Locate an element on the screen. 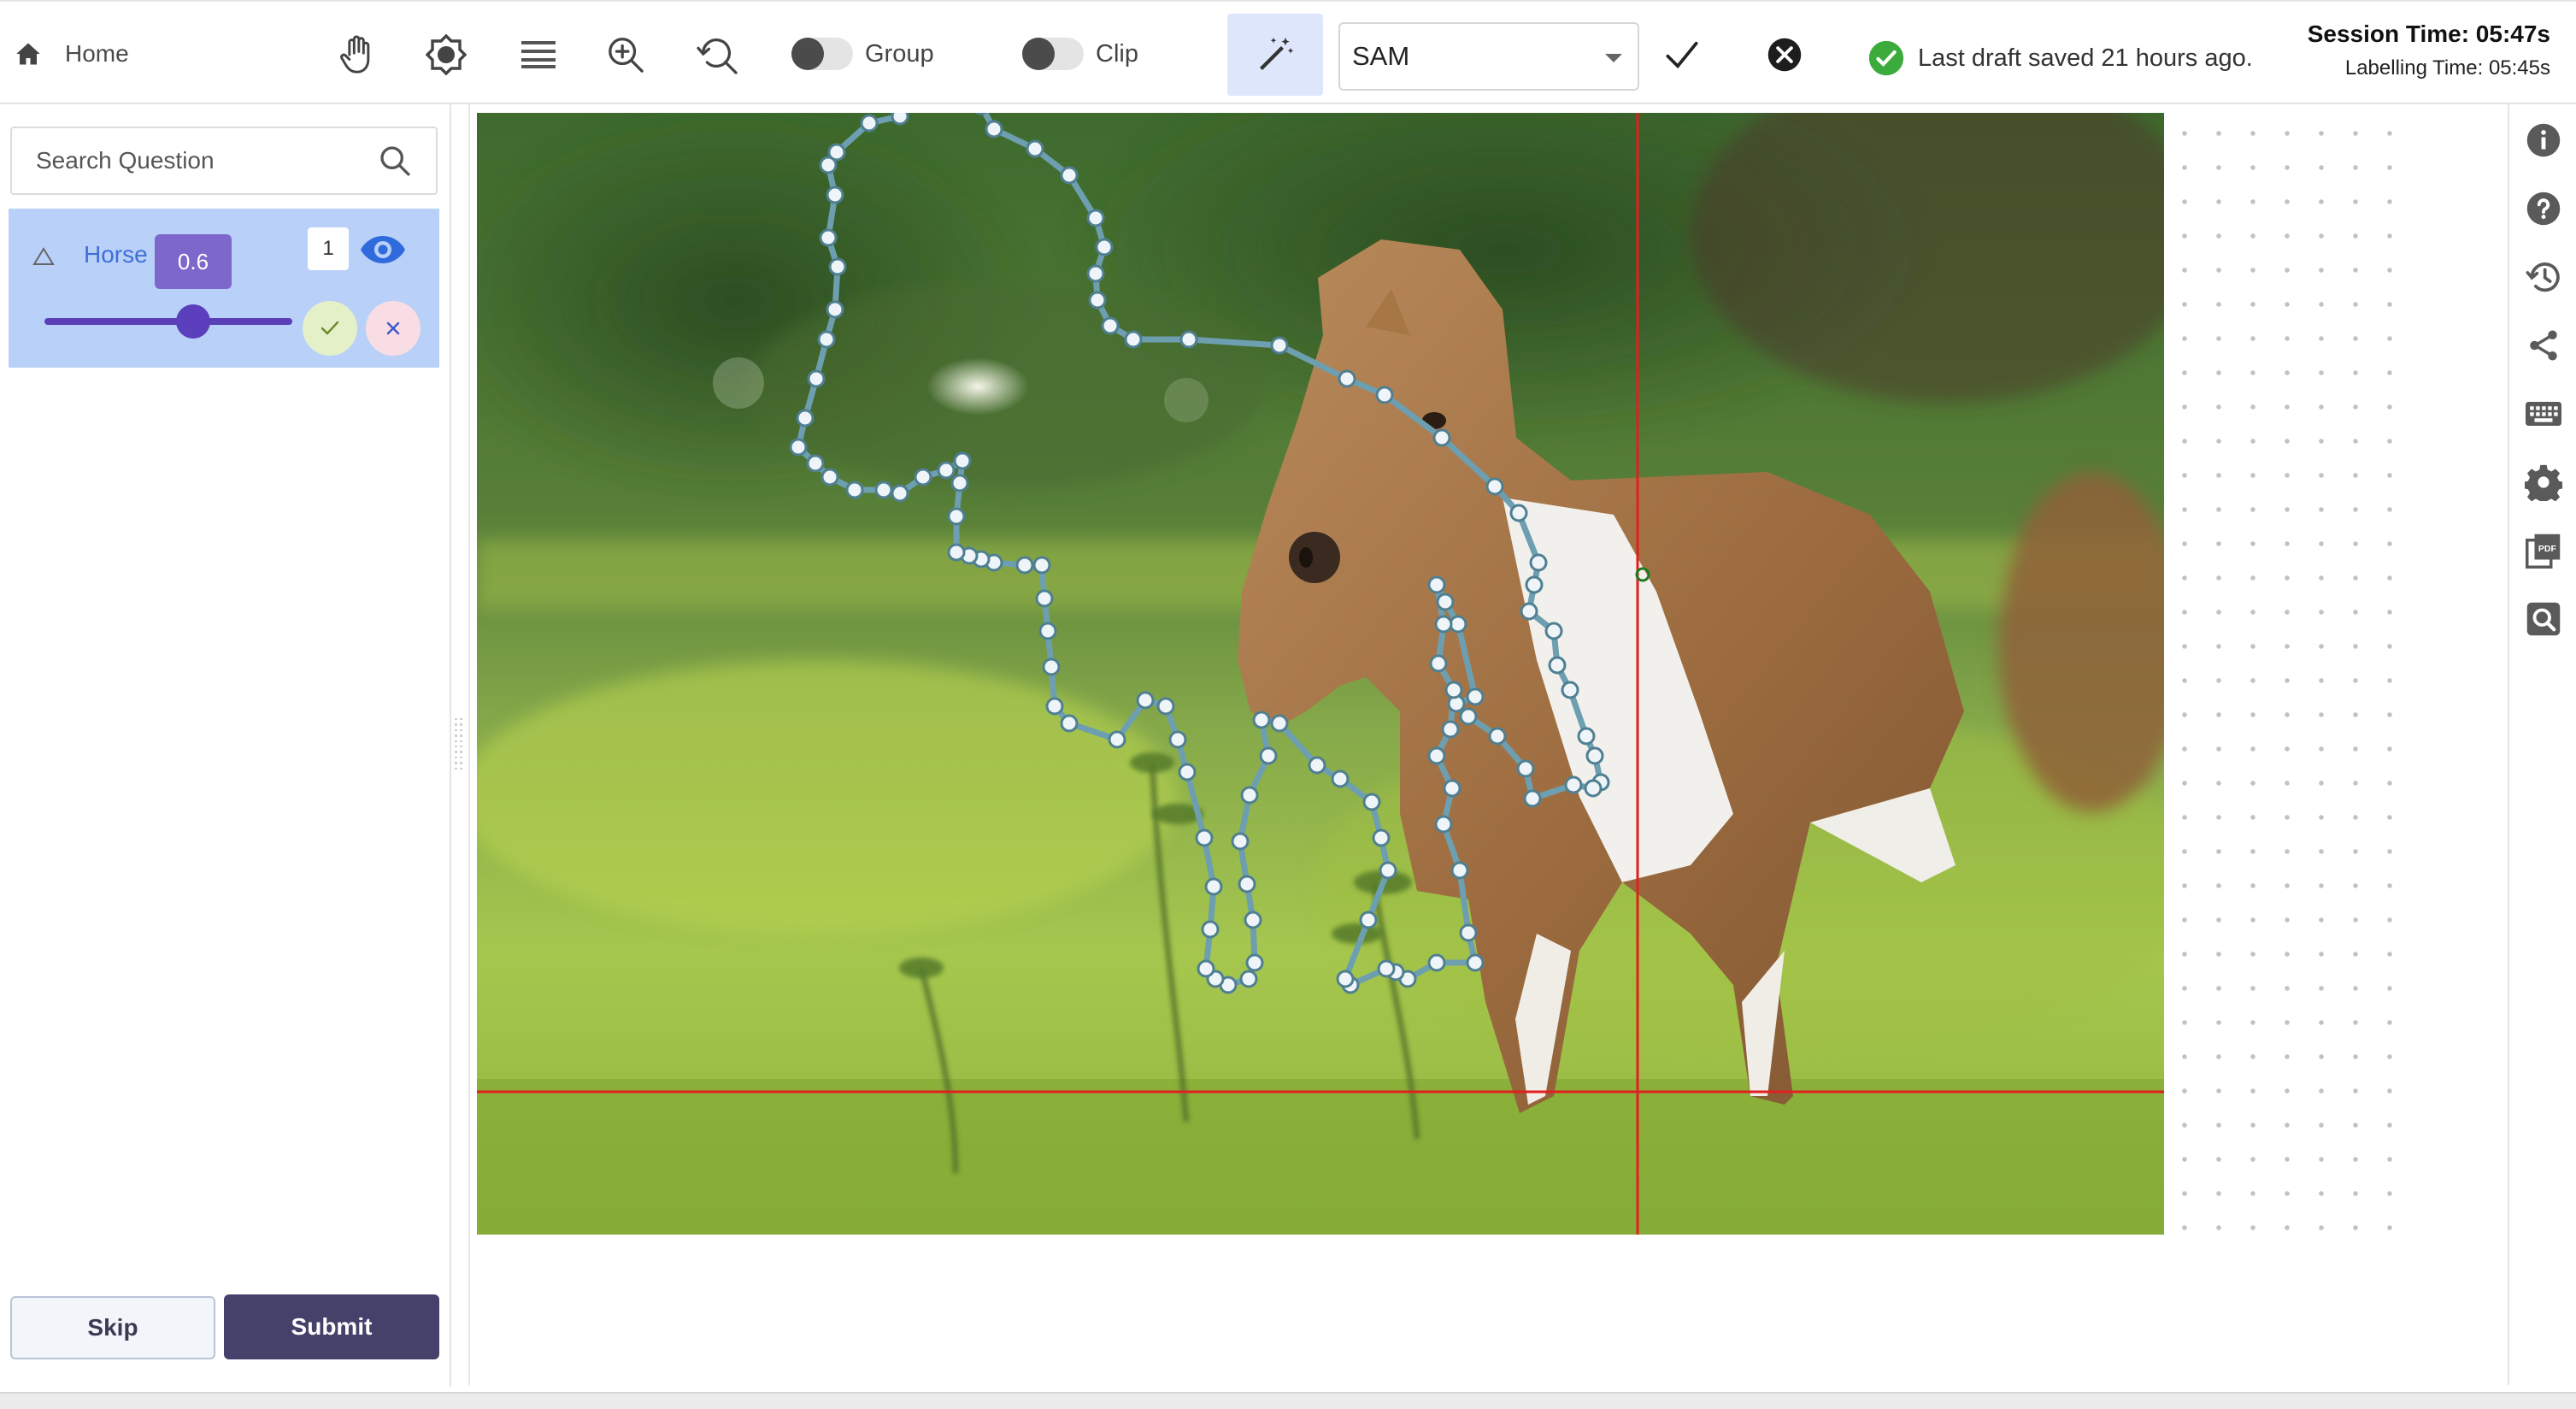 The image size is (2576, 1409). cancel-button is located at coordinates (1784, 54).